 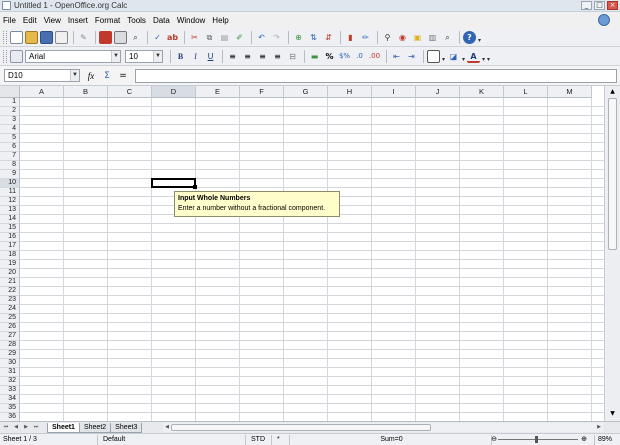 I want to click on column-header-b: B, so click(x=86, y=92).